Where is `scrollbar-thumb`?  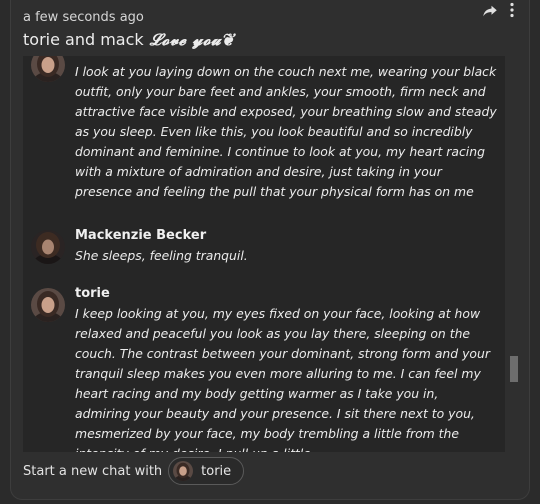 scrollbar-thumb is located at coordinates (514, 369).